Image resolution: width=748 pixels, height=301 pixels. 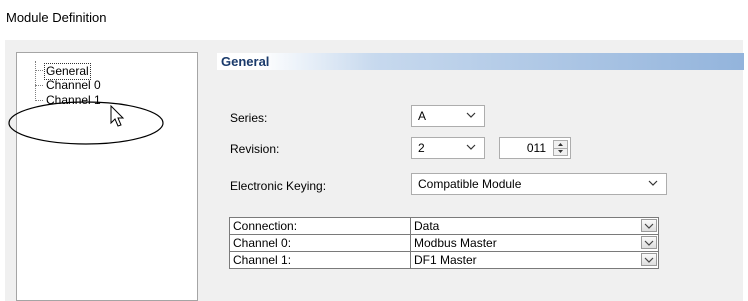 What do you see at coordinates (117, 116) in the screenshot?
I see `mouse-pointer-icon` at bounding box center [117, 116].